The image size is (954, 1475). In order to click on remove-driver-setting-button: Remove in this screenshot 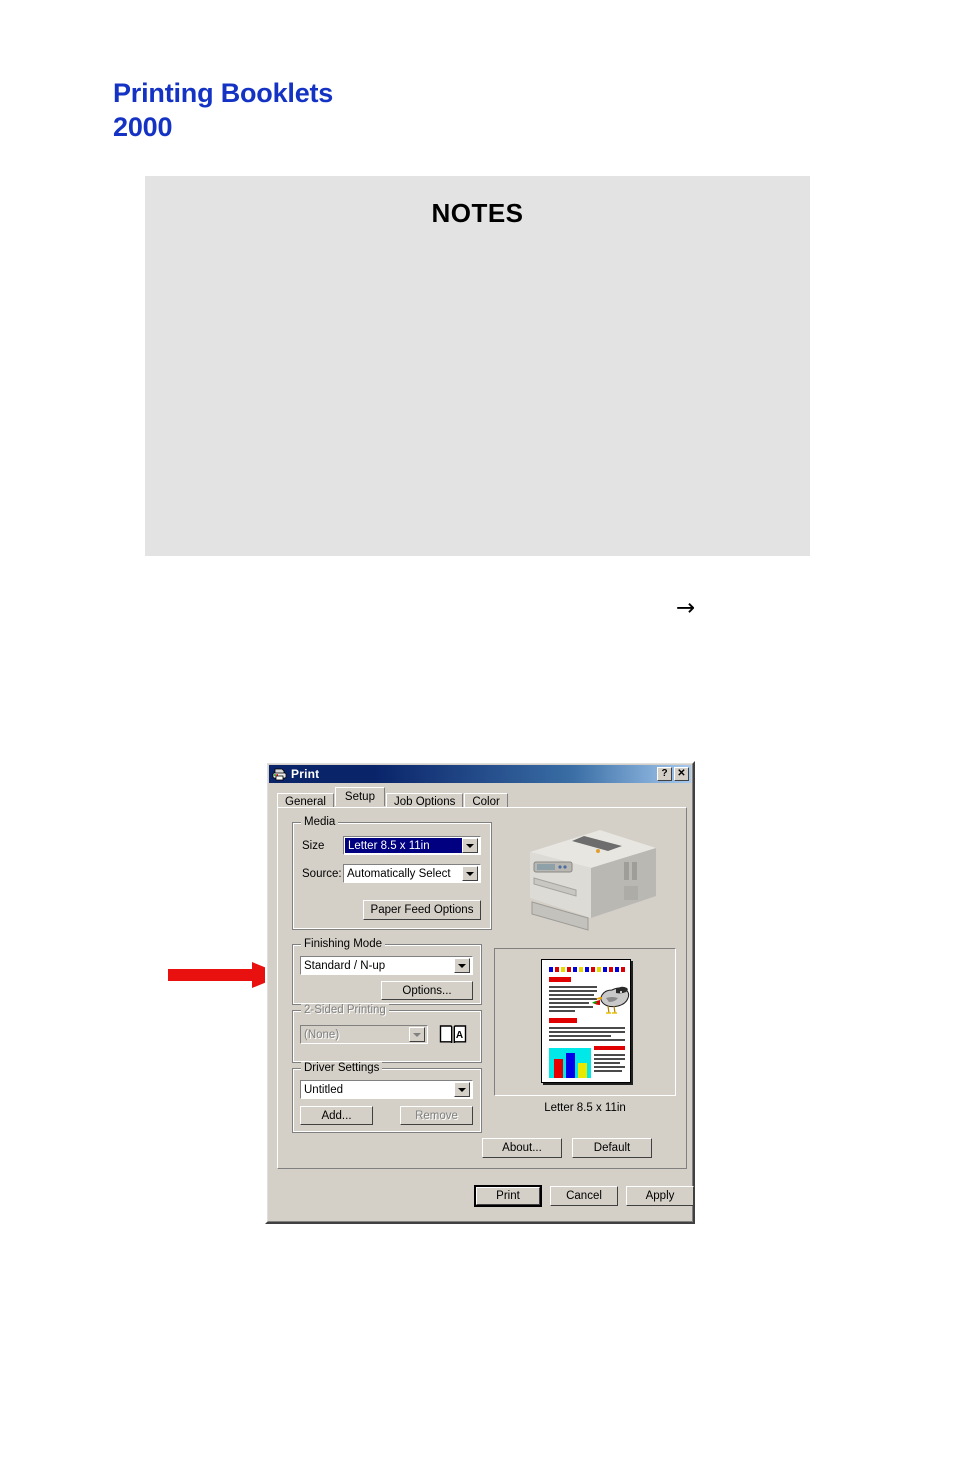, I will do `click(436, 1115)`.